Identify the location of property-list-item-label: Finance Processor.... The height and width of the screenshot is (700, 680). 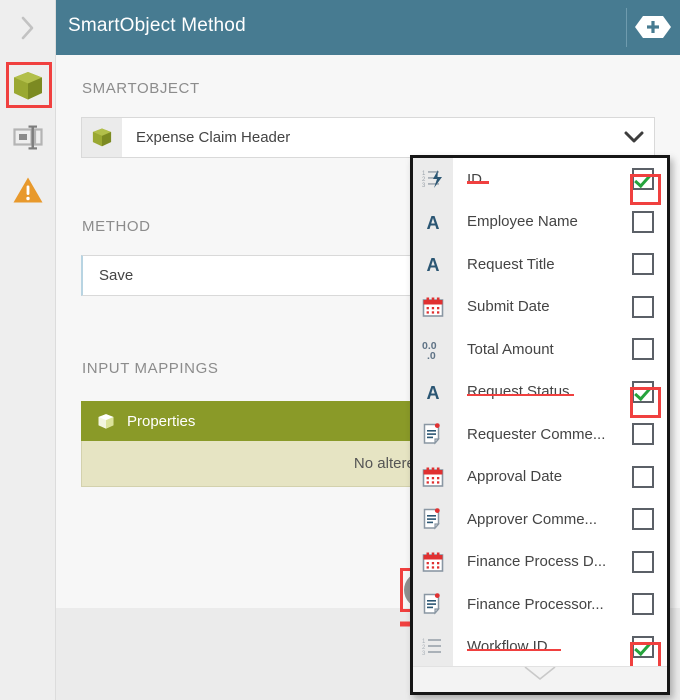
(535, 604).